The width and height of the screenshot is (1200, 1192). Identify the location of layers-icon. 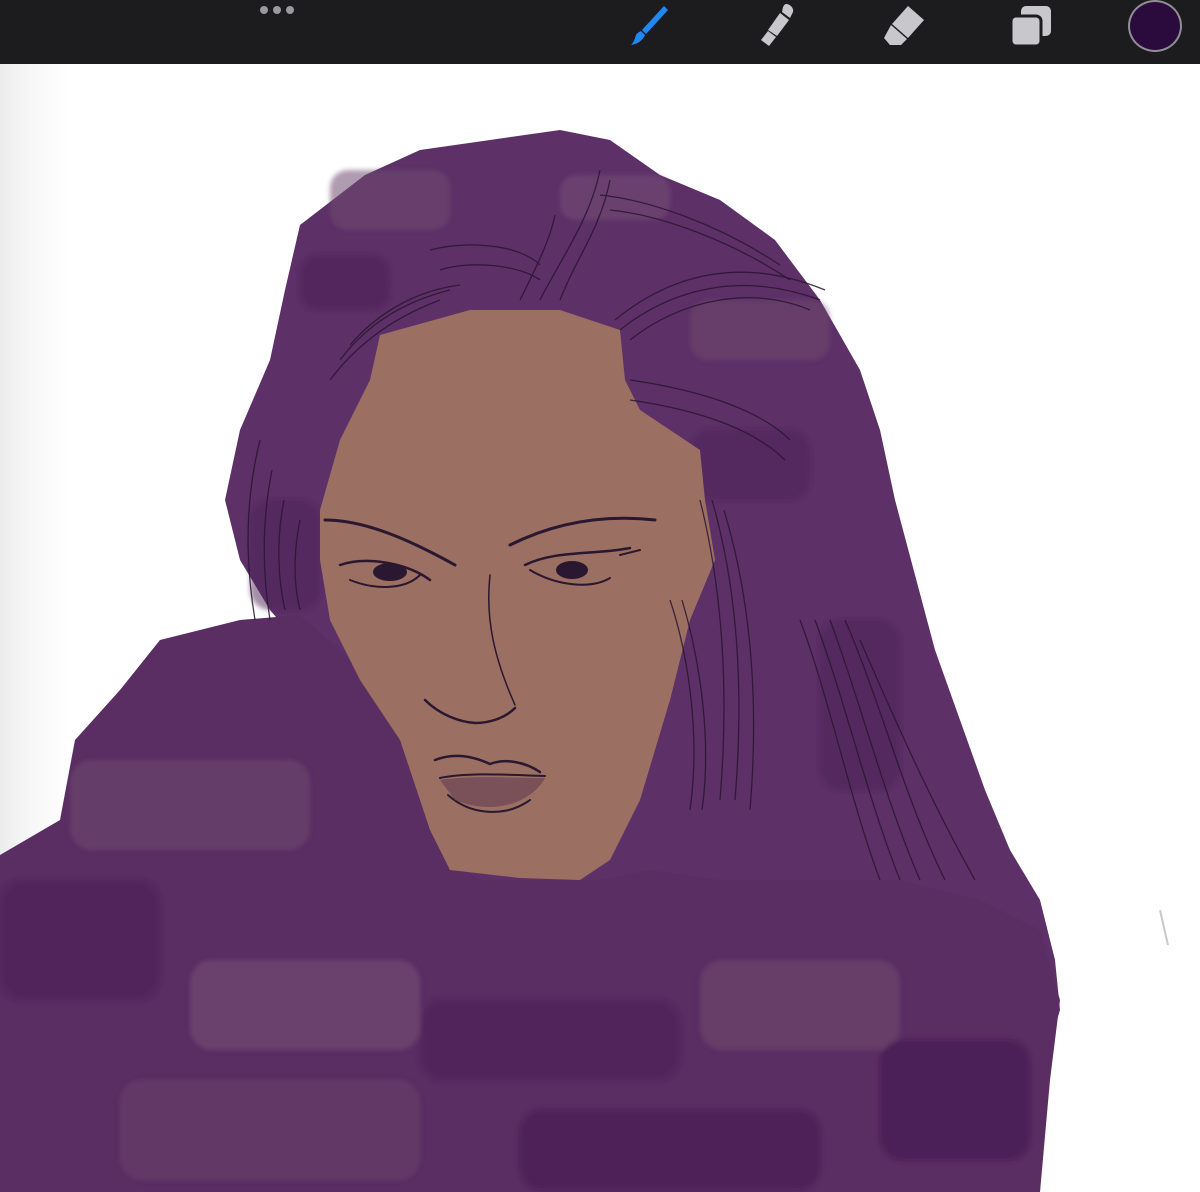
(1030, 27).